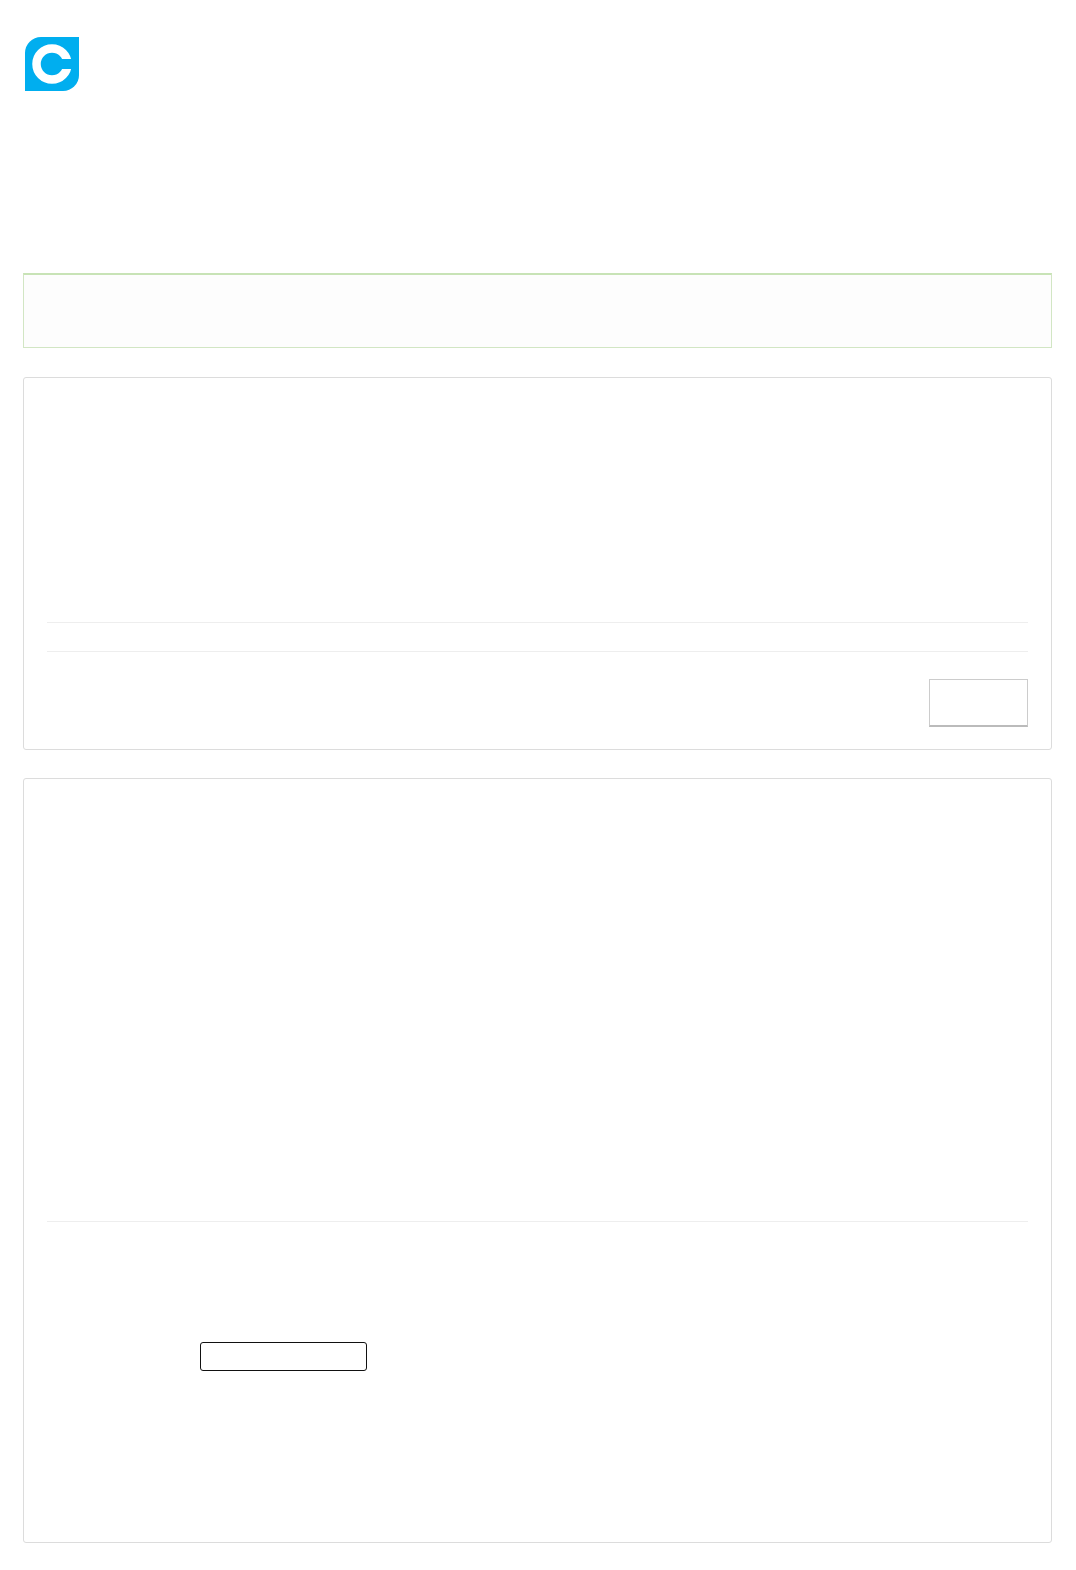  Describe the element at coordinates (52, 64) in the screenshot. I see `logo-icon` at that location.